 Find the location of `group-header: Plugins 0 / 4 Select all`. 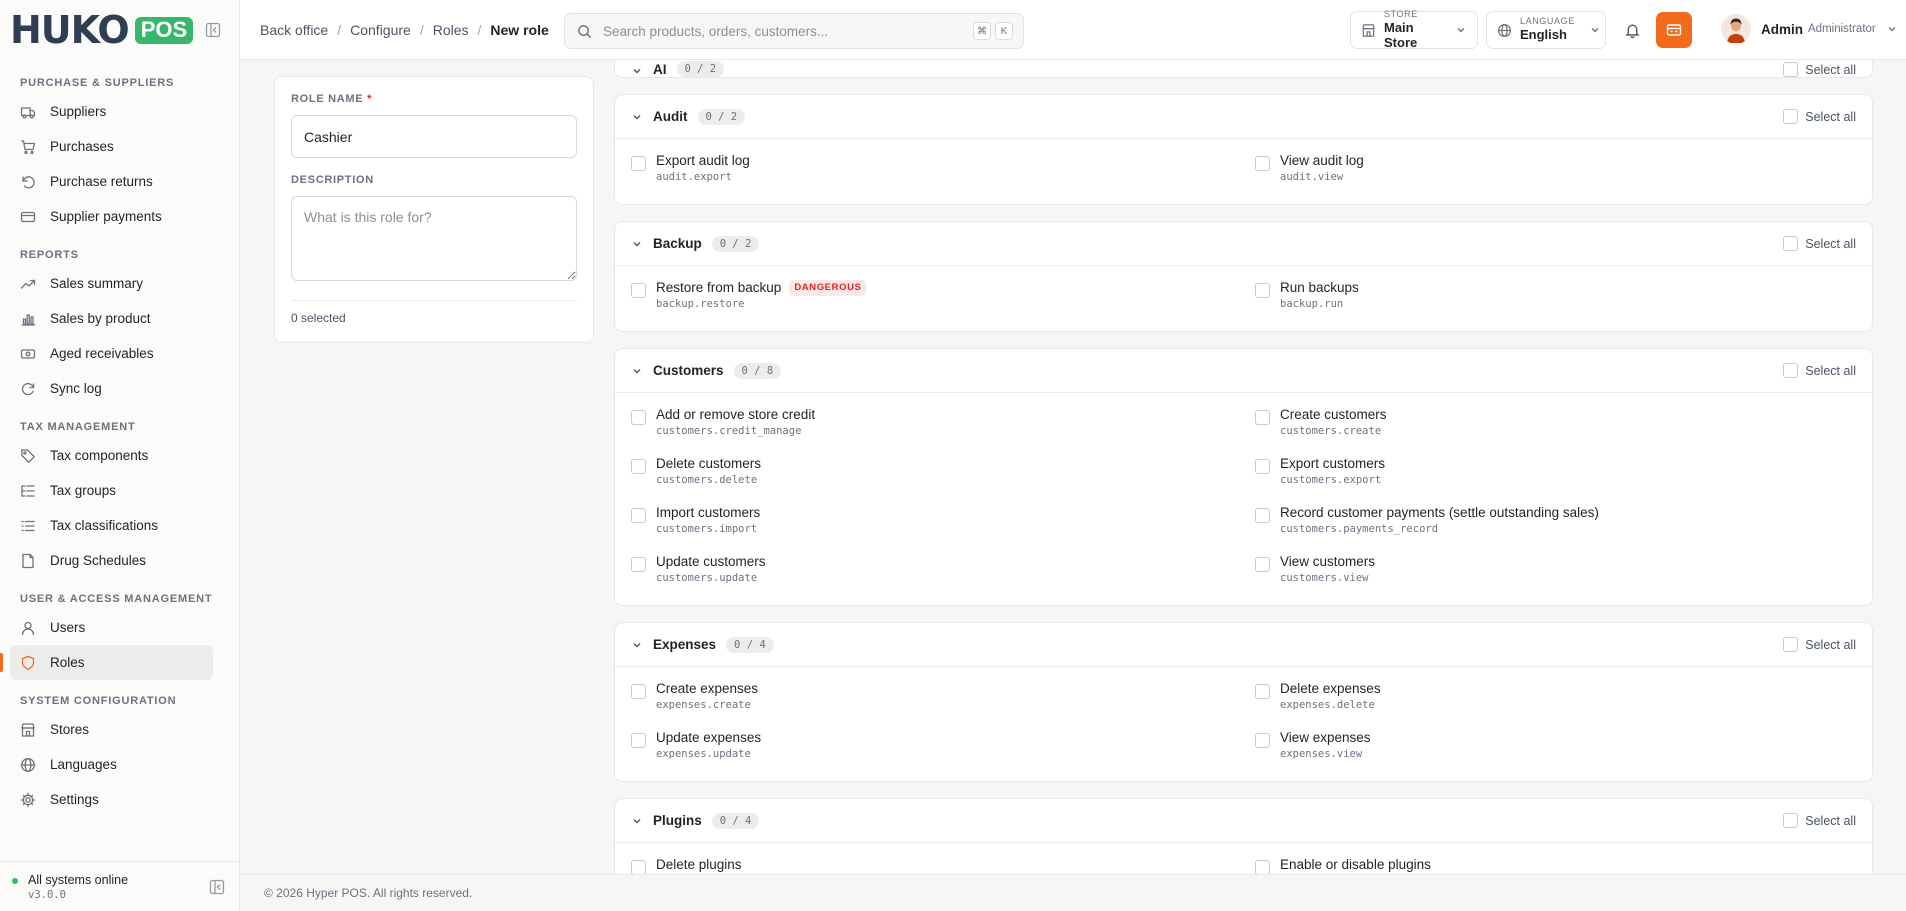

group-header: Plugins 0 / 4 Select all is located at coordinates (1243, 821).